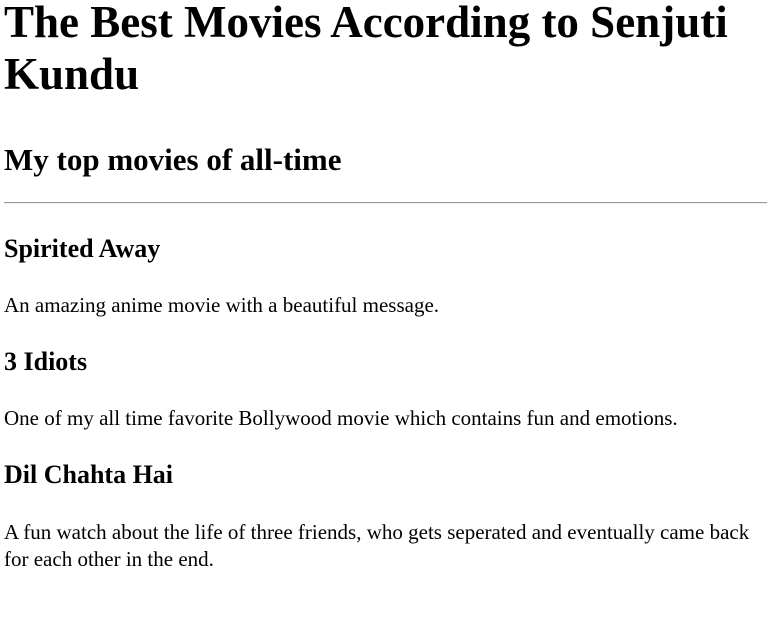  What do you see at coordinates (385, 203) in the screenshot?
I see `divider` at bounding box center [385, 203].